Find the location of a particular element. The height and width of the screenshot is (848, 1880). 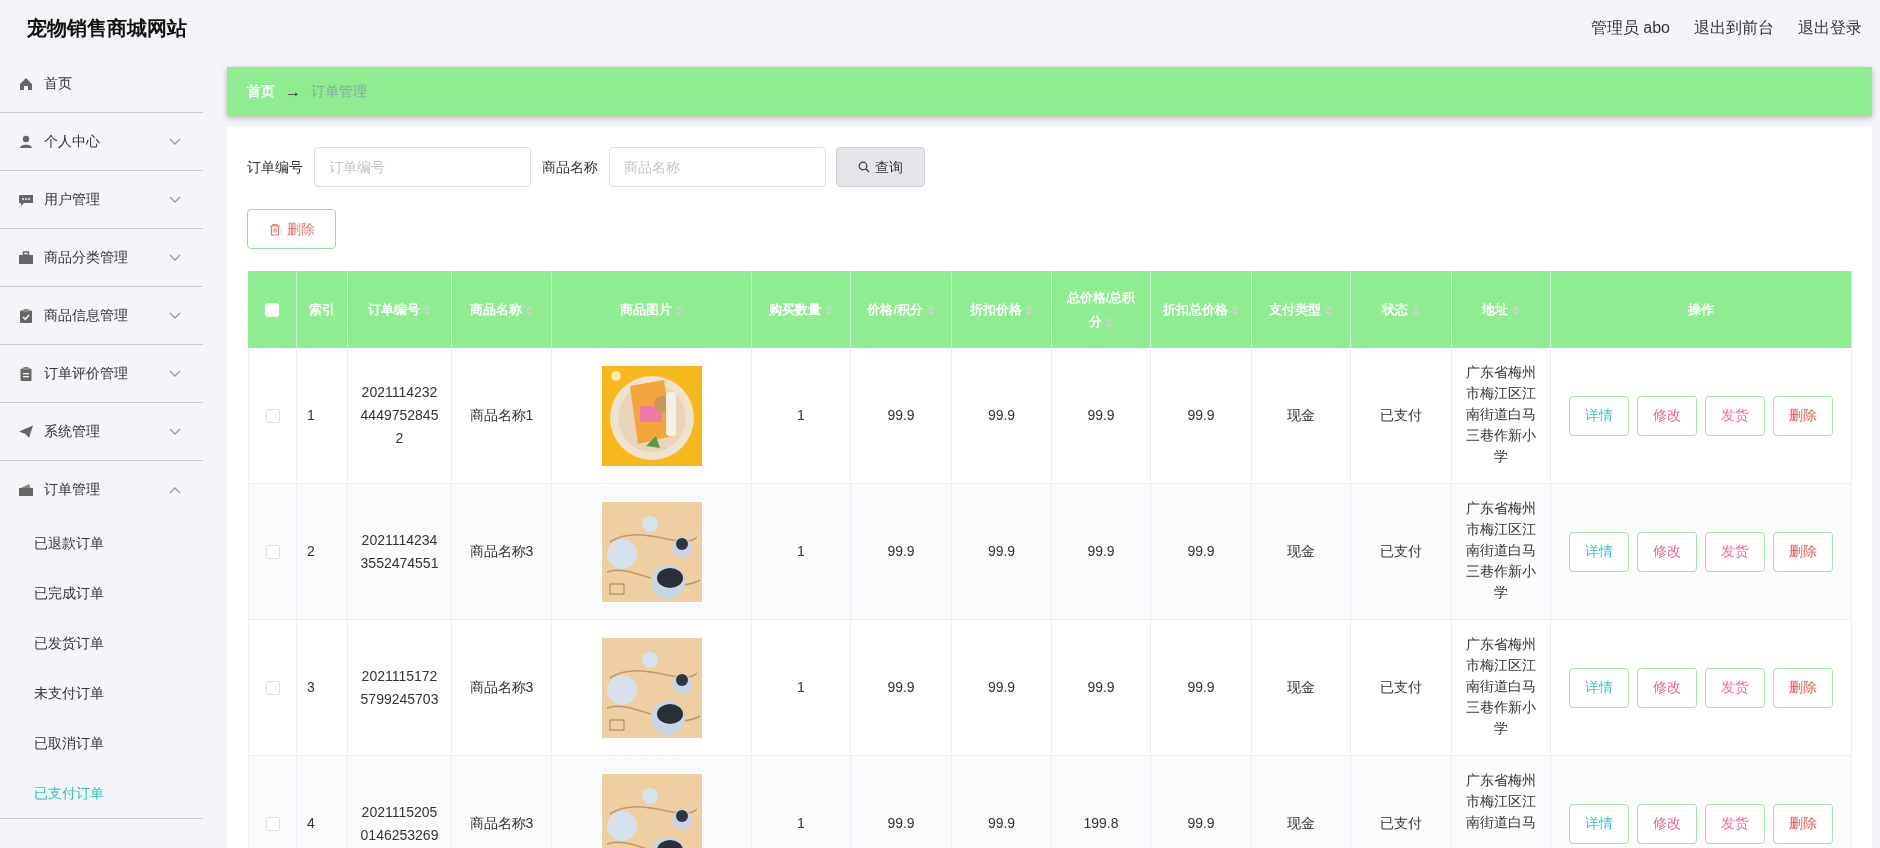

search-button: 查询 is located at coordinates (880, 167).